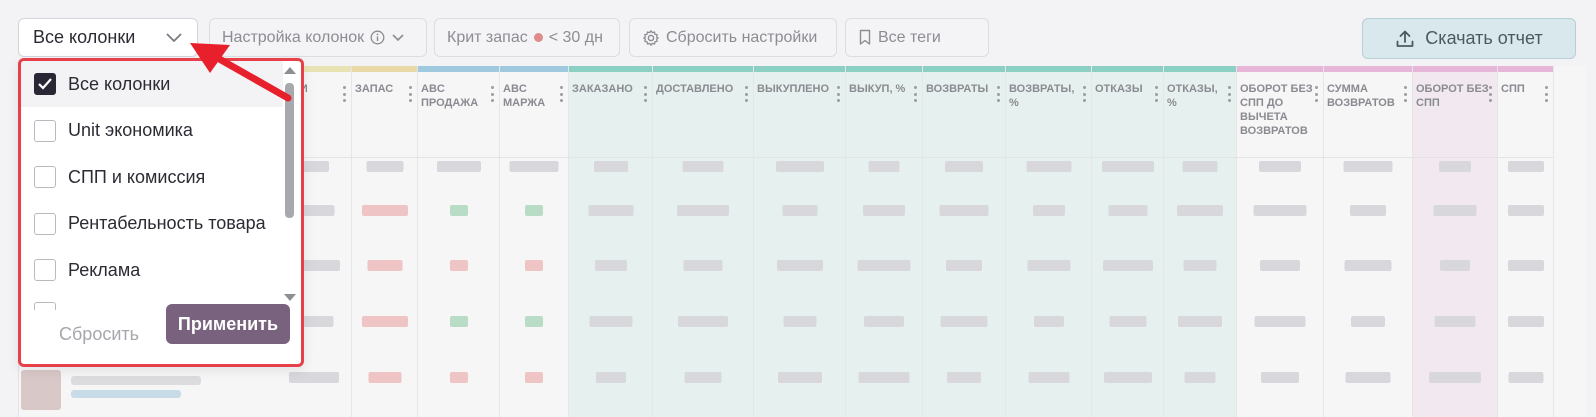 The image size is (1596, 417). I want to click on column-header-label: ВЫКУП, %, so click(877, 89).